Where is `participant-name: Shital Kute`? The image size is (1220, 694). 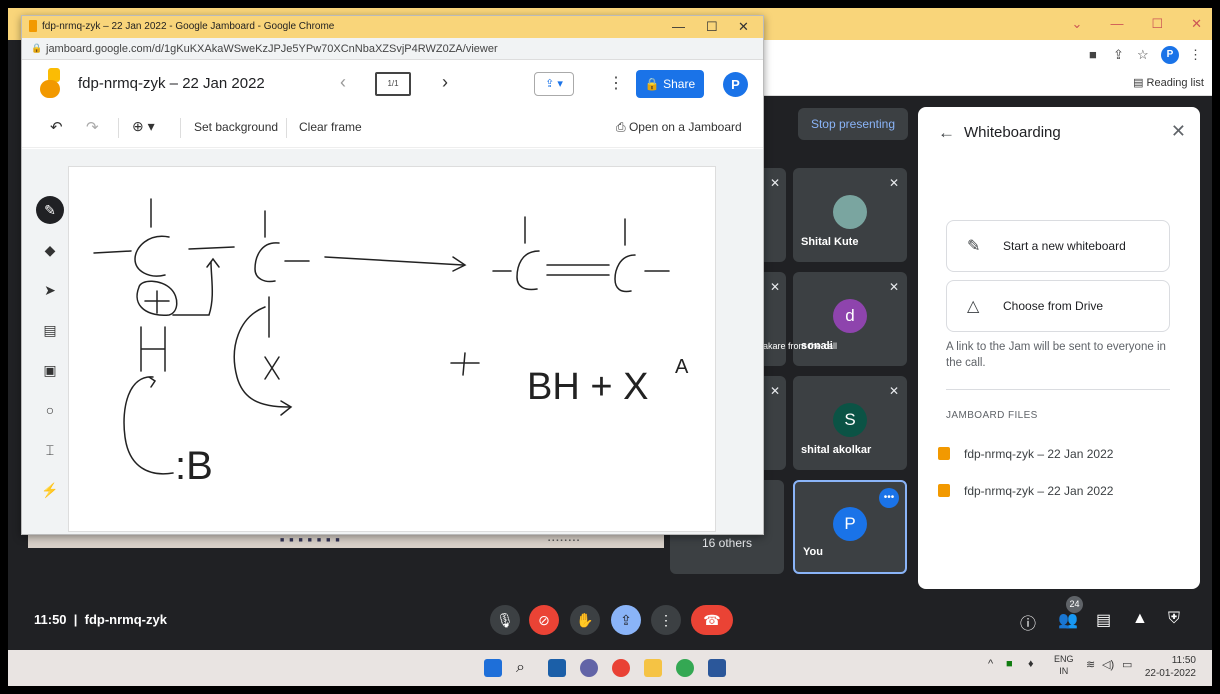
participant-name: Shital Kute is located at coordinates (830, 242).